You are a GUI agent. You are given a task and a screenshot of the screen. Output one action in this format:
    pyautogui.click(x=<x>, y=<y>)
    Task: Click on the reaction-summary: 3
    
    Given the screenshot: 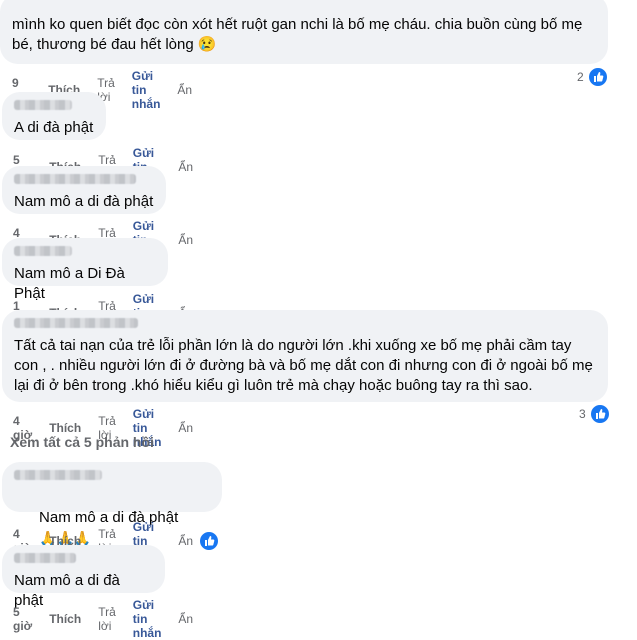 What is the action you would take?
    pyautogui.click(x=595, y=414)
    